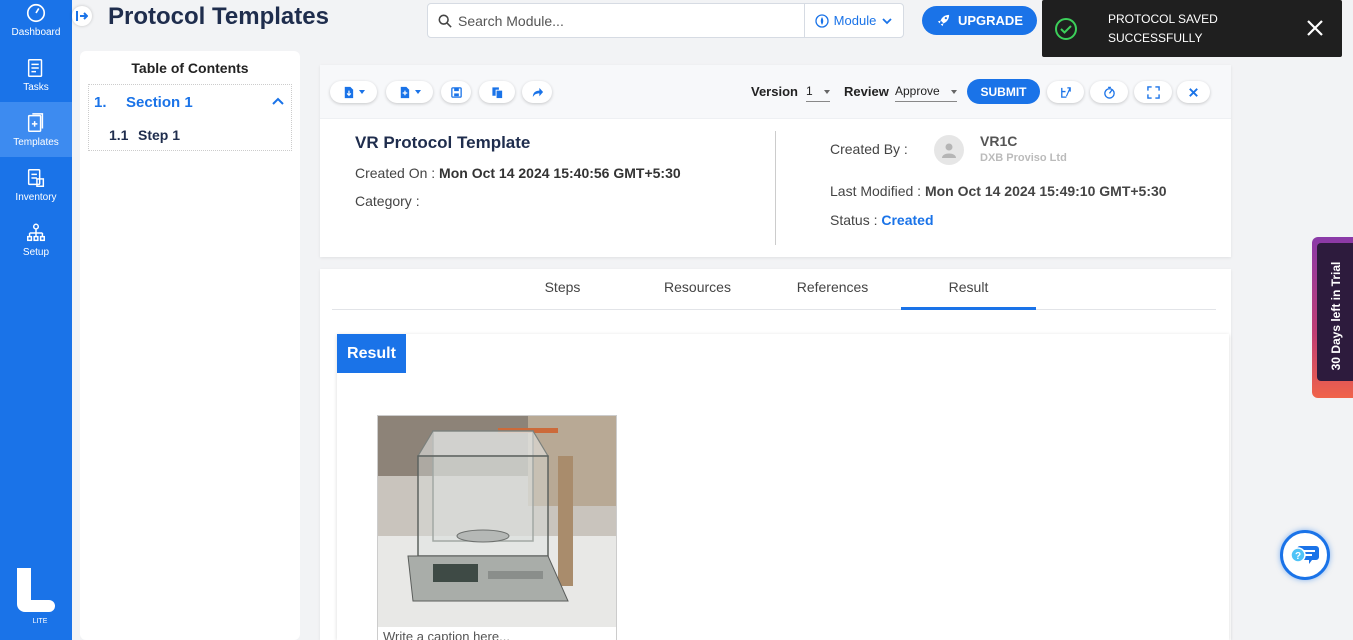 The width and height of the screenshot is (1353, 640). Describe the element at coordinates (35, 122) in the screenshot. I see `templates-icon` at that location.